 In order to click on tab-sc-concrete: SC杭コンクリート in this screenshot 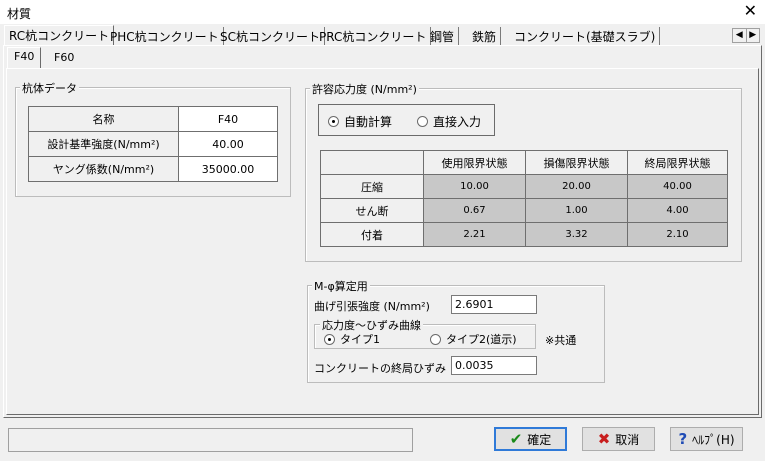, I will do `click(270, 36)`.